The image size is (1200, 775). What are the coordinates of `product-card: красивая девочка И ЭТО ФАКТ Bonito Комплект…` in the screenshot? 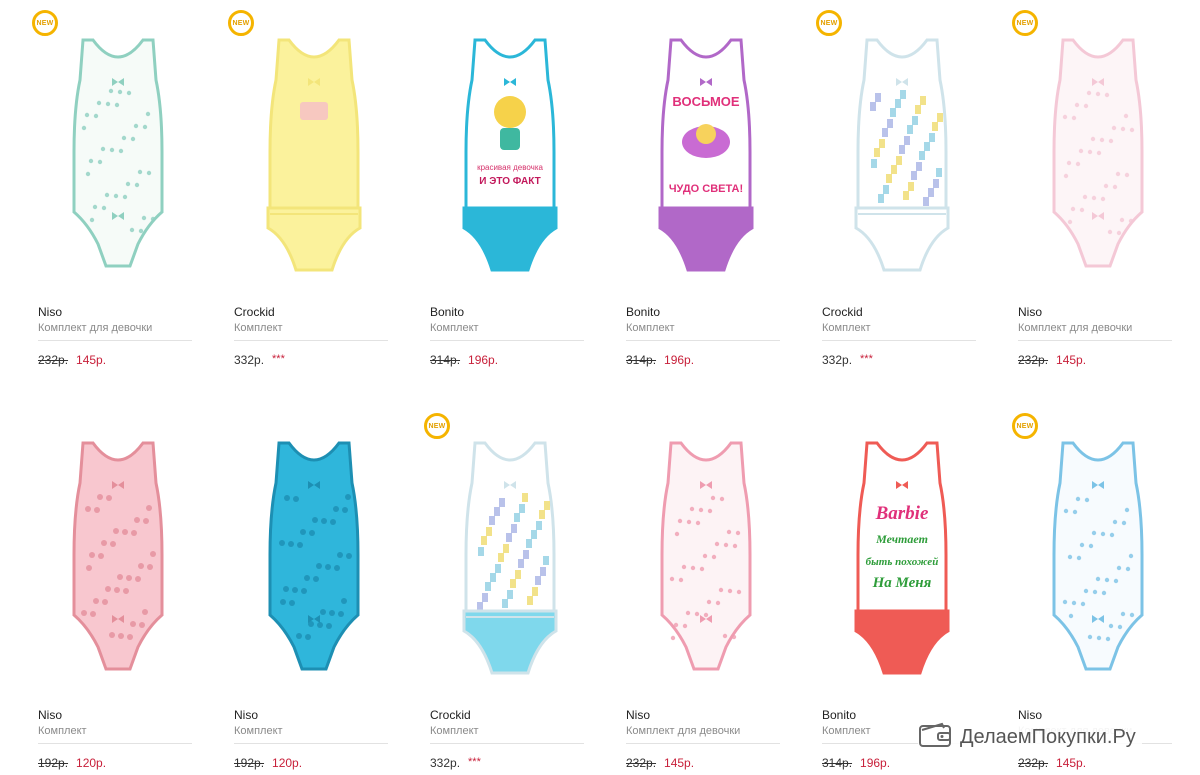 It's located at (510, 192).